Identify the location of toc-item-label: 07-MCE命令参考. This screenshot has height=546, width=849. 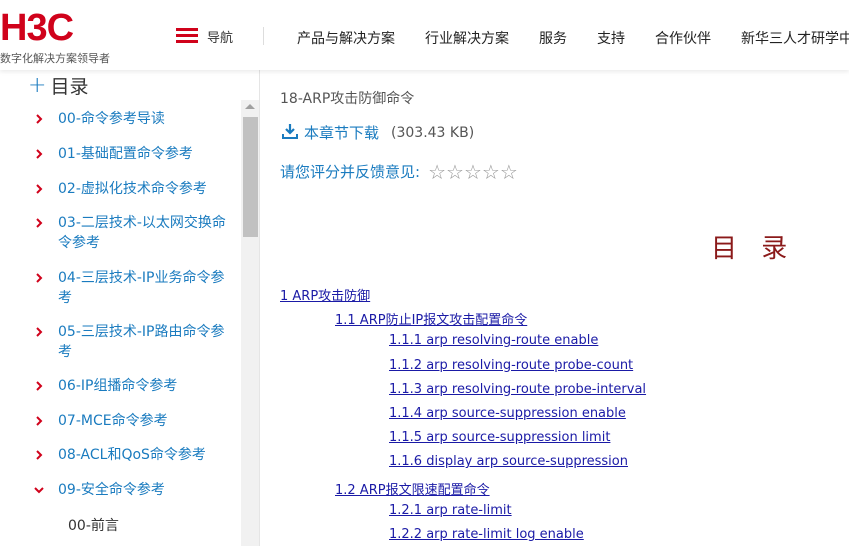
(113, 421).